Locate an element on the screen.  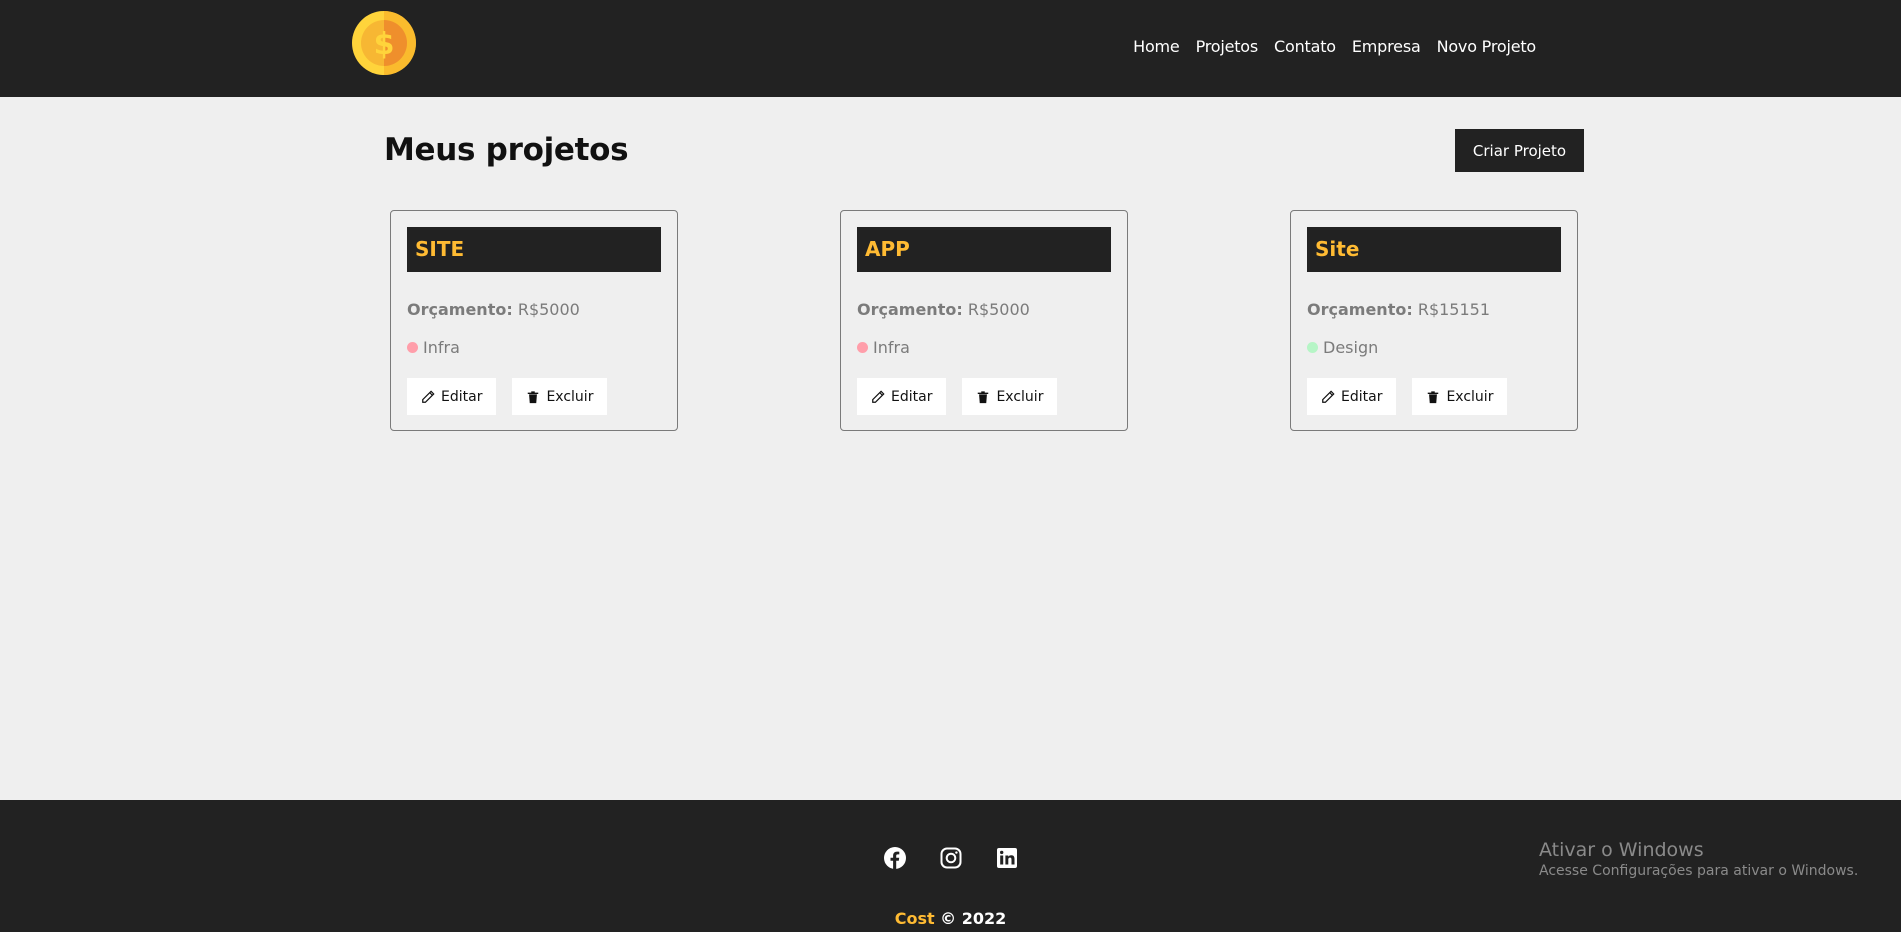
instagram-link is located at coordinates (951, 860).